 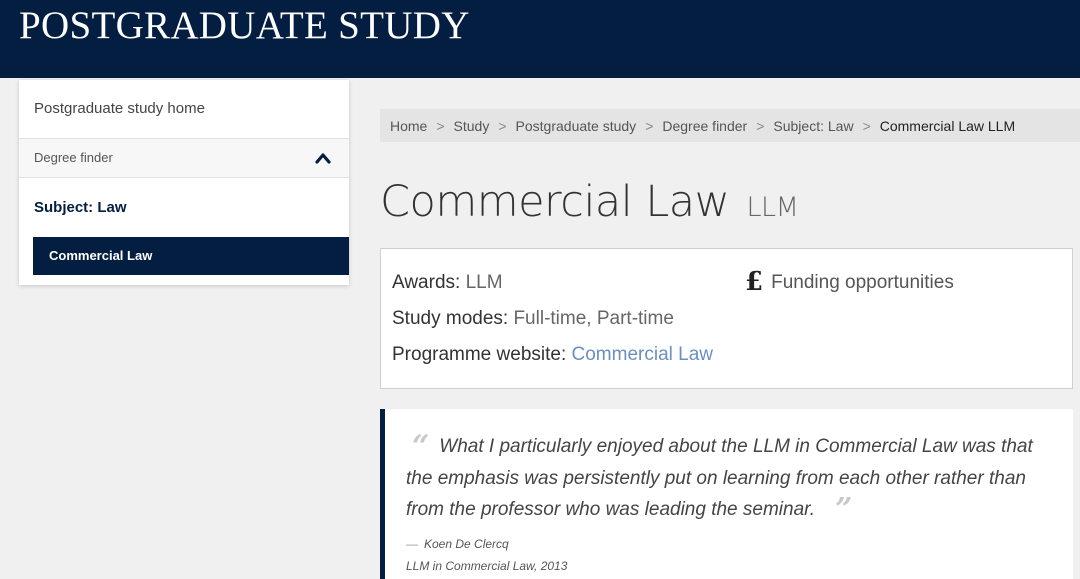 I want to click on testimonial-course: LLM in Commercial Law, 2013, so click(x=487, y=566).